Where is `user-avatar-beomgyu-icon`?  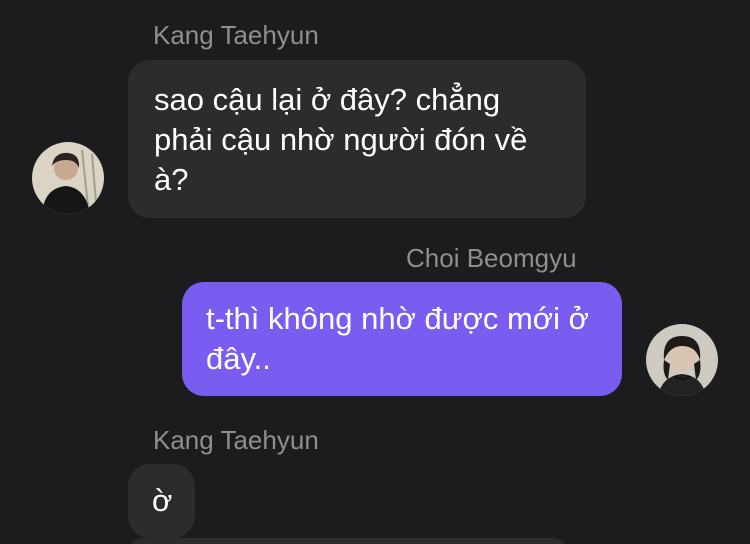
user-avatar-beomgyu-icon is located at coordinates (682, 360).